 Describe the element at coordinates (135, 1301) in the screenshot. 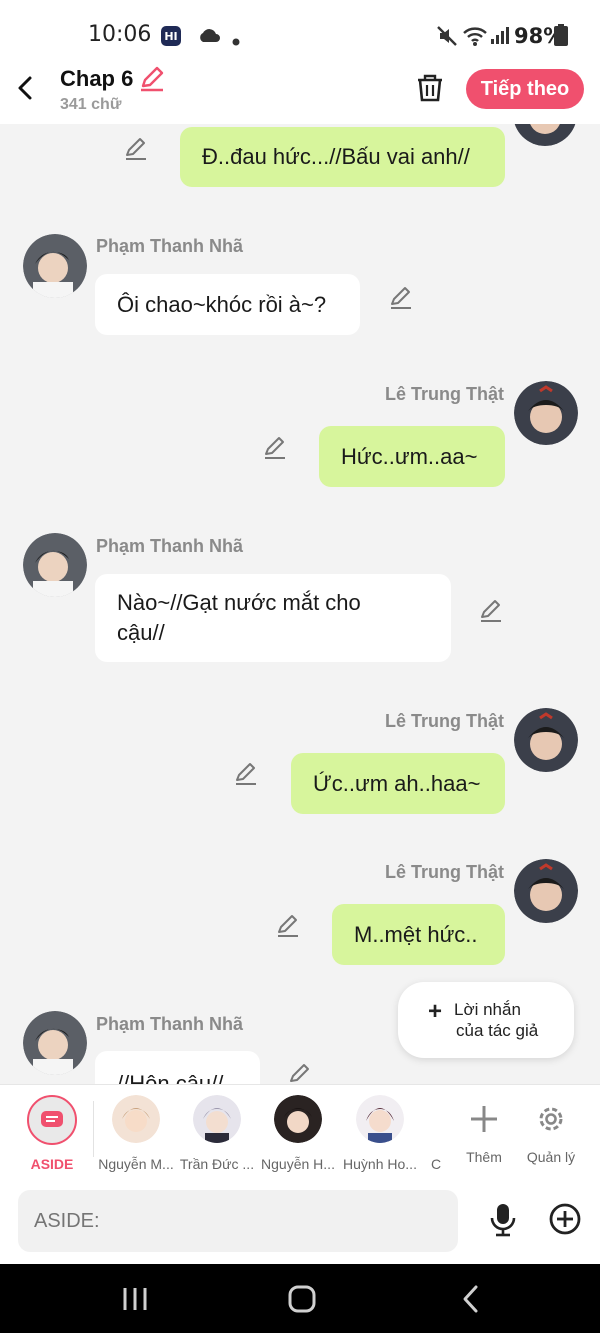

I see `recent-apps-icon` at that location.